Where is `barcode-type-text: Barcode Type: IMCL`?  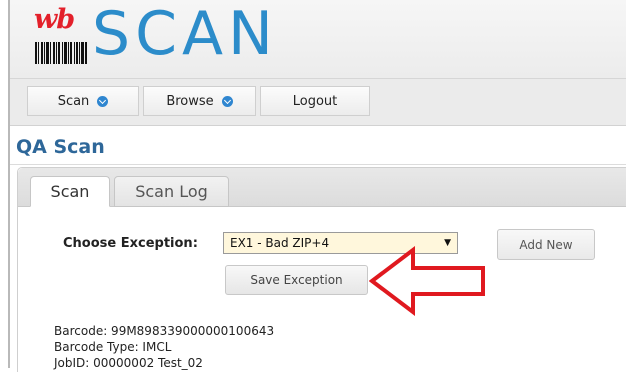 barcode-type-text: Barcode Type: IMCL is located at coordinates (113, 347).